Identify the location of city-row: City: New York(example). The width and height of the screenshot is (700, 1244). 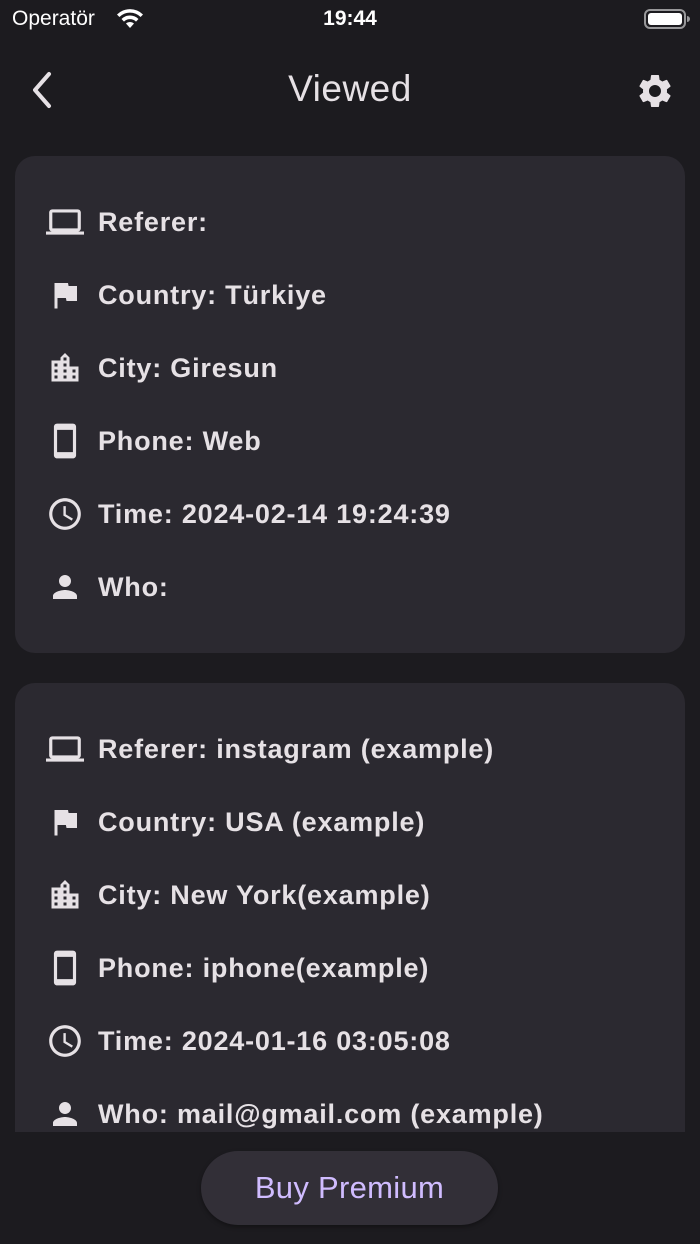
(238, 895).